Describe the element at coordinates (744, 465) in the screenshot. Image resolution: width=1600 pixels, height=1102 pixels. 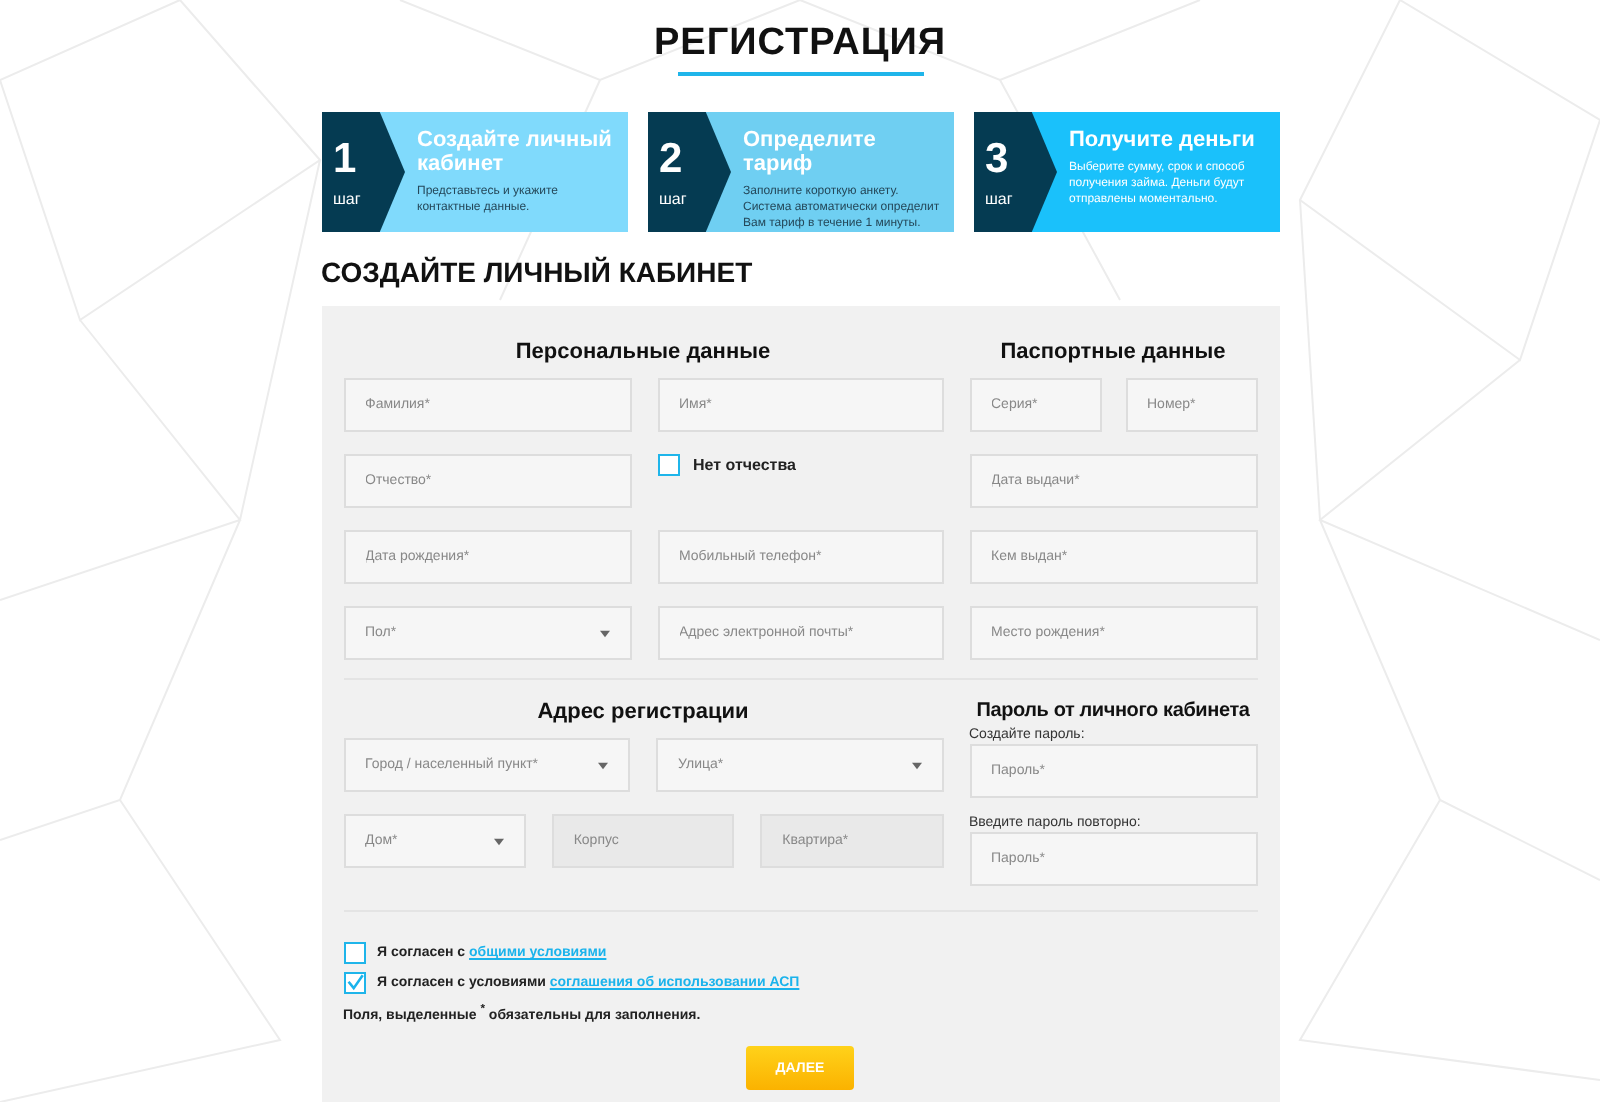
I see `checkbox-label: Нет отчества` at that location.